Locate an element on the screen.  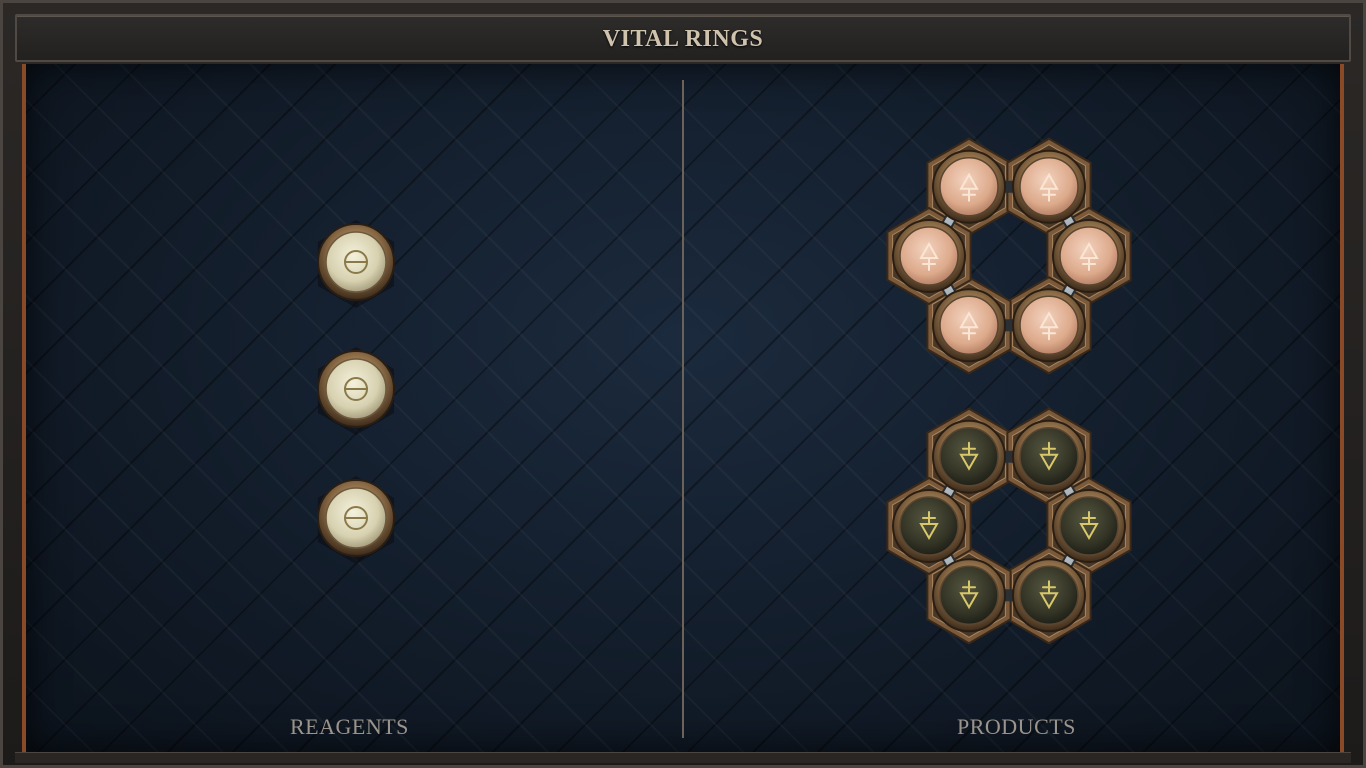
mors-ring is located at coordinates (1009, 526).